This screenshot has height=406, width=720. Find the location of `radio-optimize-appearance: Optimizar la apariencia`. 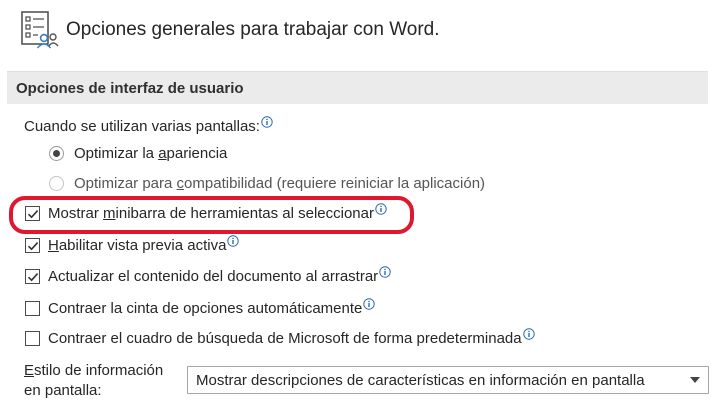

radio-optimize-appearance: Optimizar la apariencia is located at coordinates (138, 153).